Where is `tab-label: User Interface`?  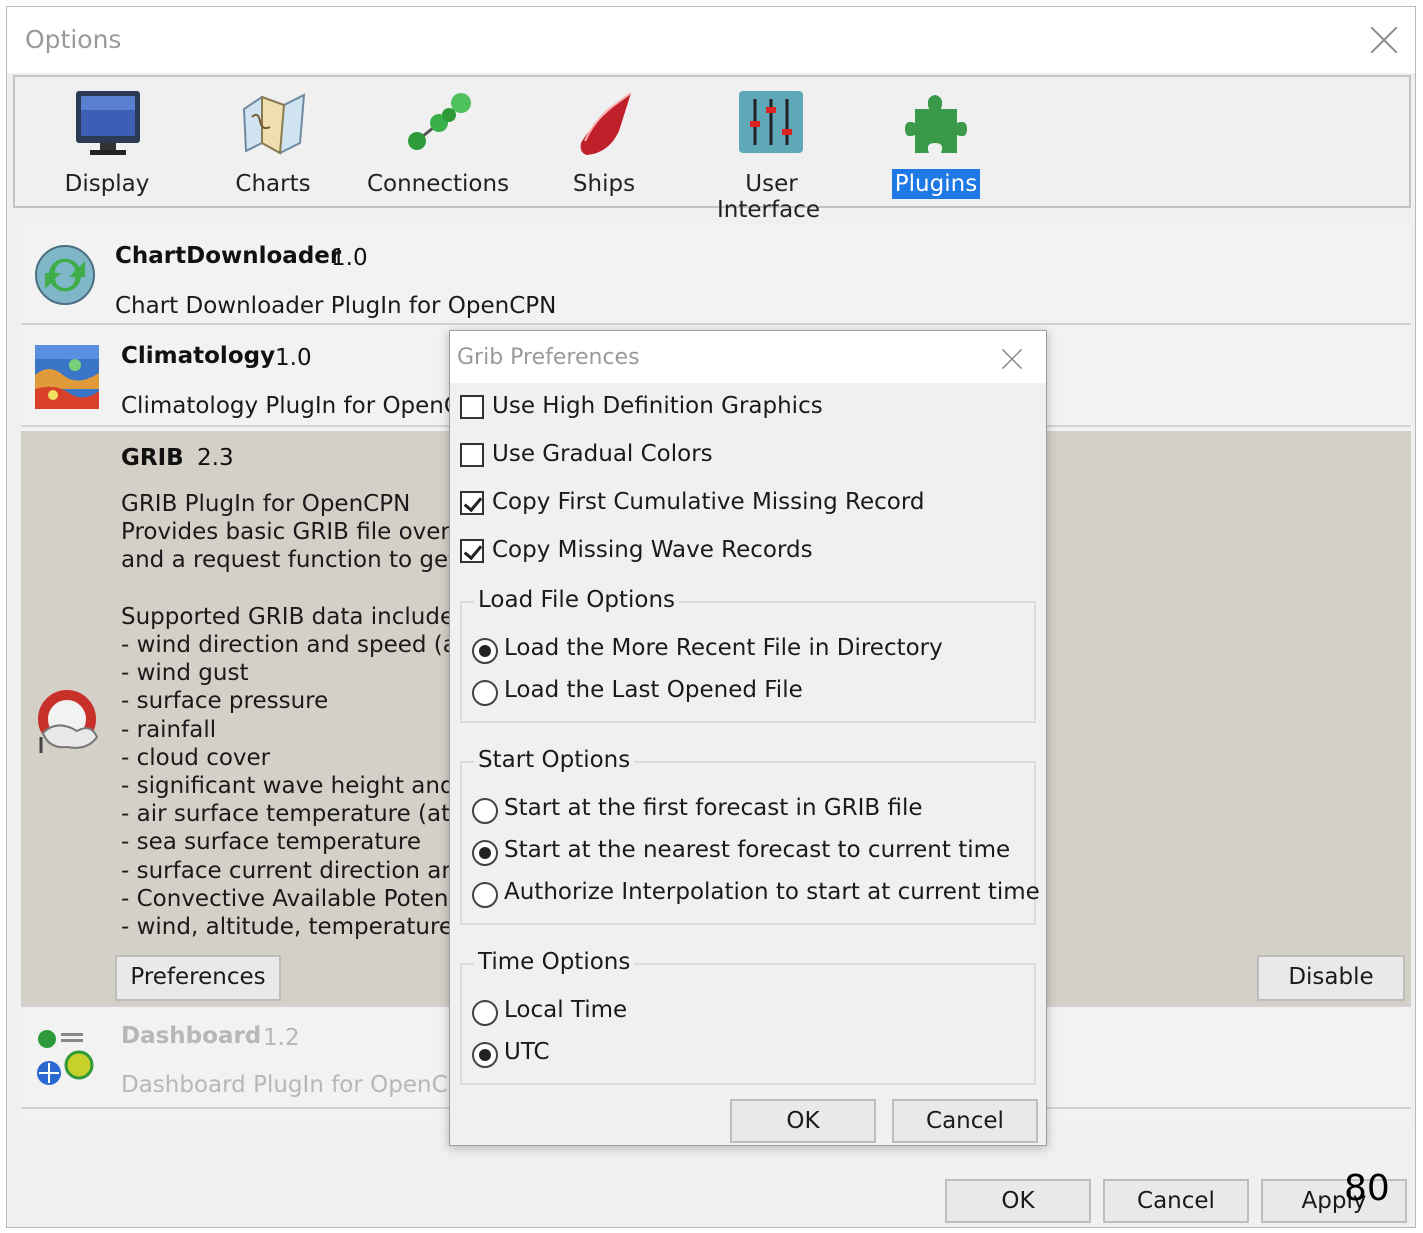 tab-label: User Interface is located at coordinates (768, 197).